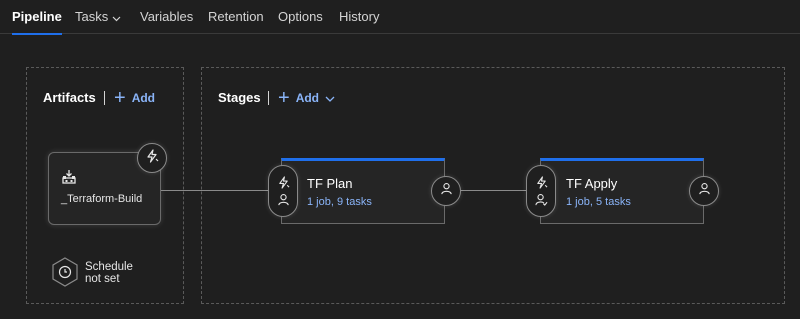 This screenshot has width=800, height=319. I want to click on tab-options: Options, so click(300, 17).